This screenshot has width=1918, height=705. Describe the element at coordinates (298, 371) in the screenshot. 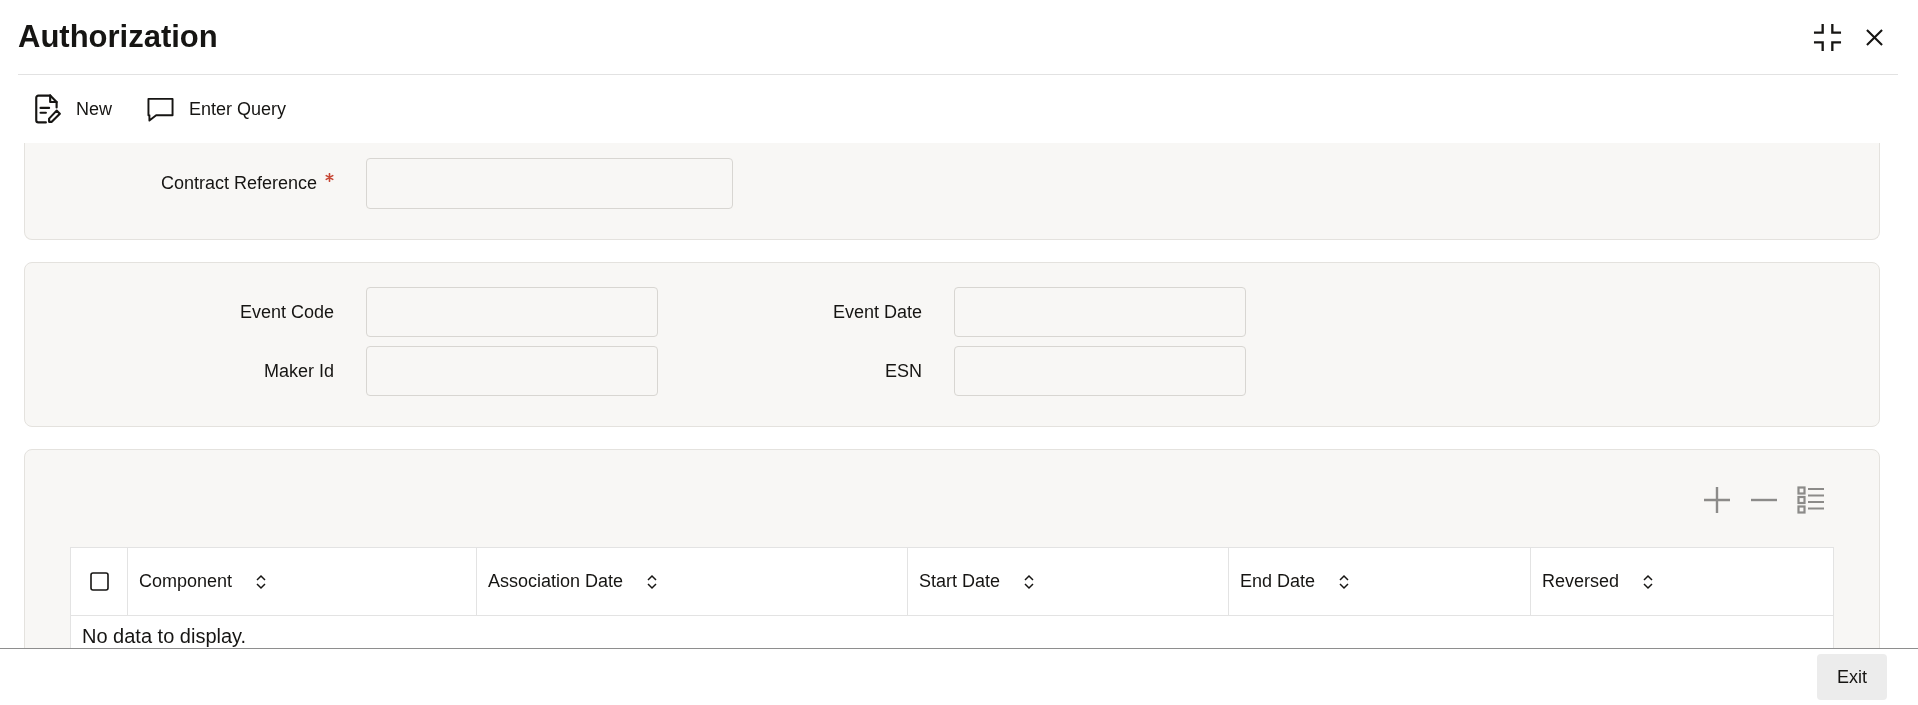

I see `field-label: Maker Id` at that location.